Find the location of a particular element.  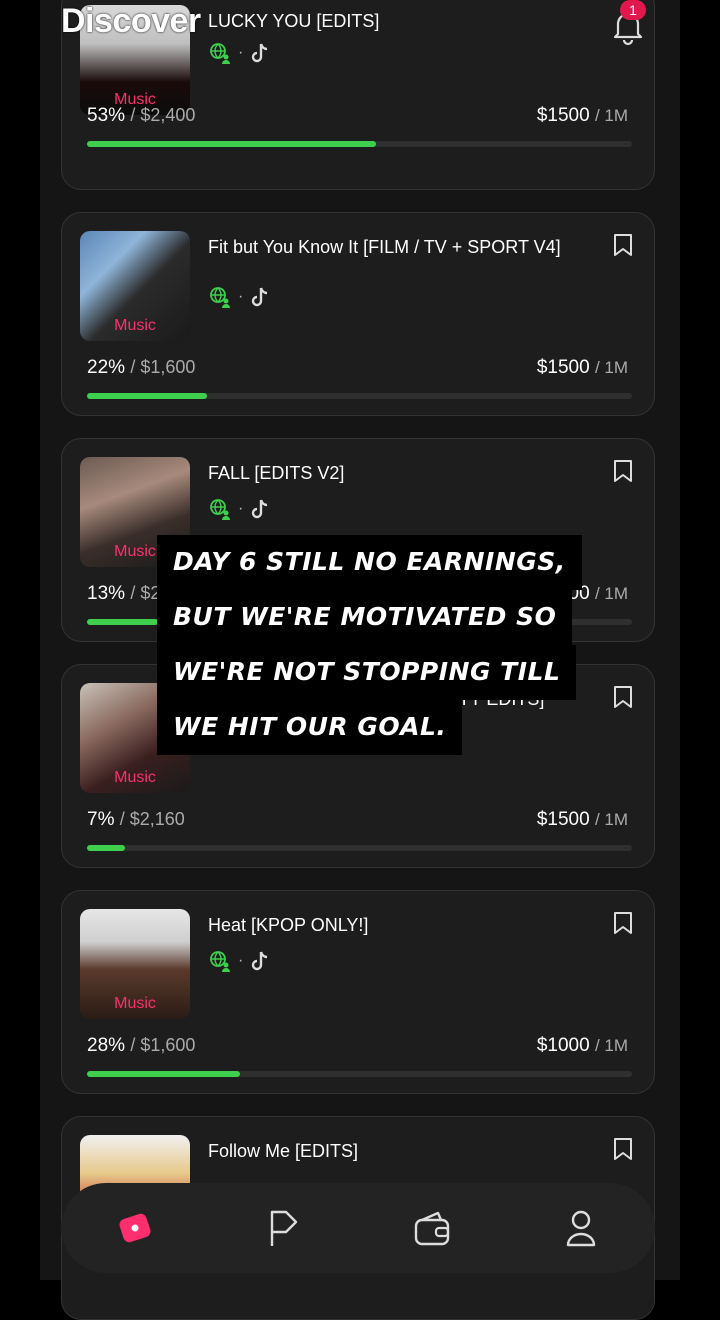

budget-value: / $2,160 is located at coordinates (152, 819).